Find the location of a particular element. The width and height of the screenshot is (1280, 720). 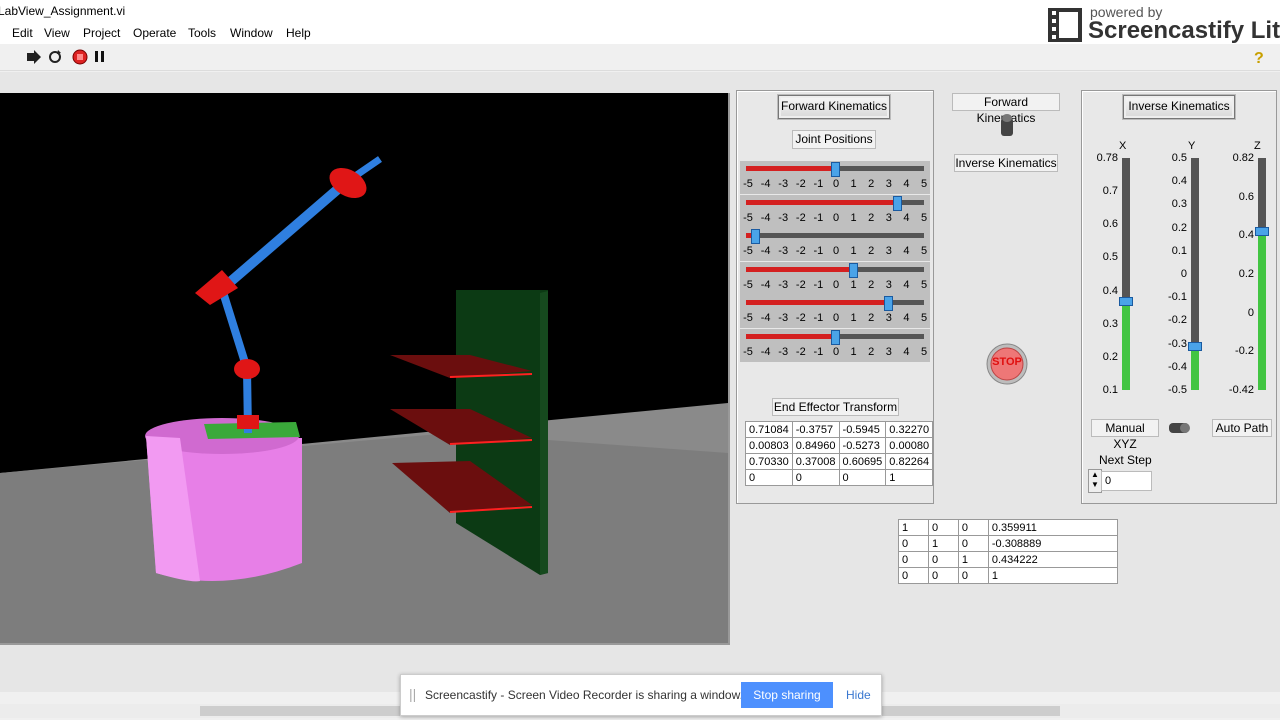

table-cell: 0.00803 is located at coordinates (769, 445).